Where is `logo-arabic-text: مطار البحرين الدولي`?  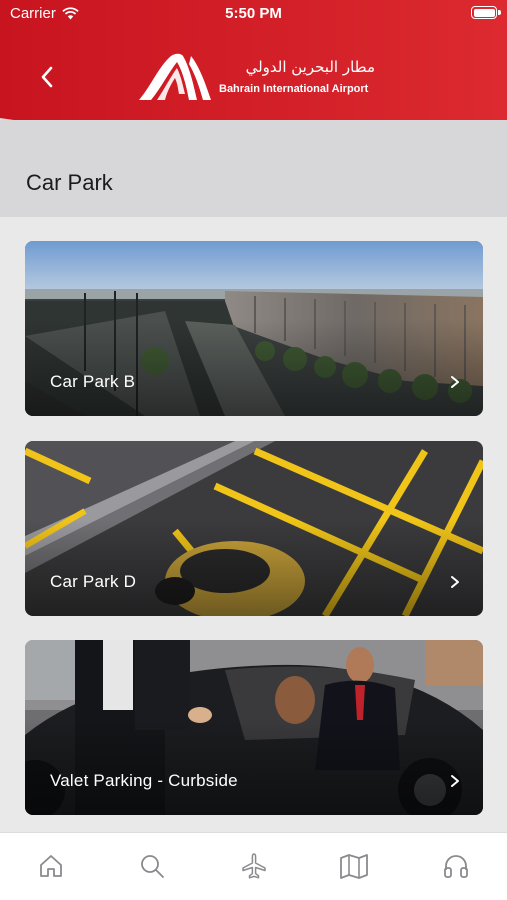
logo-arabic-text: مطار البحرين الدولي is located at coordinates (310, 67).